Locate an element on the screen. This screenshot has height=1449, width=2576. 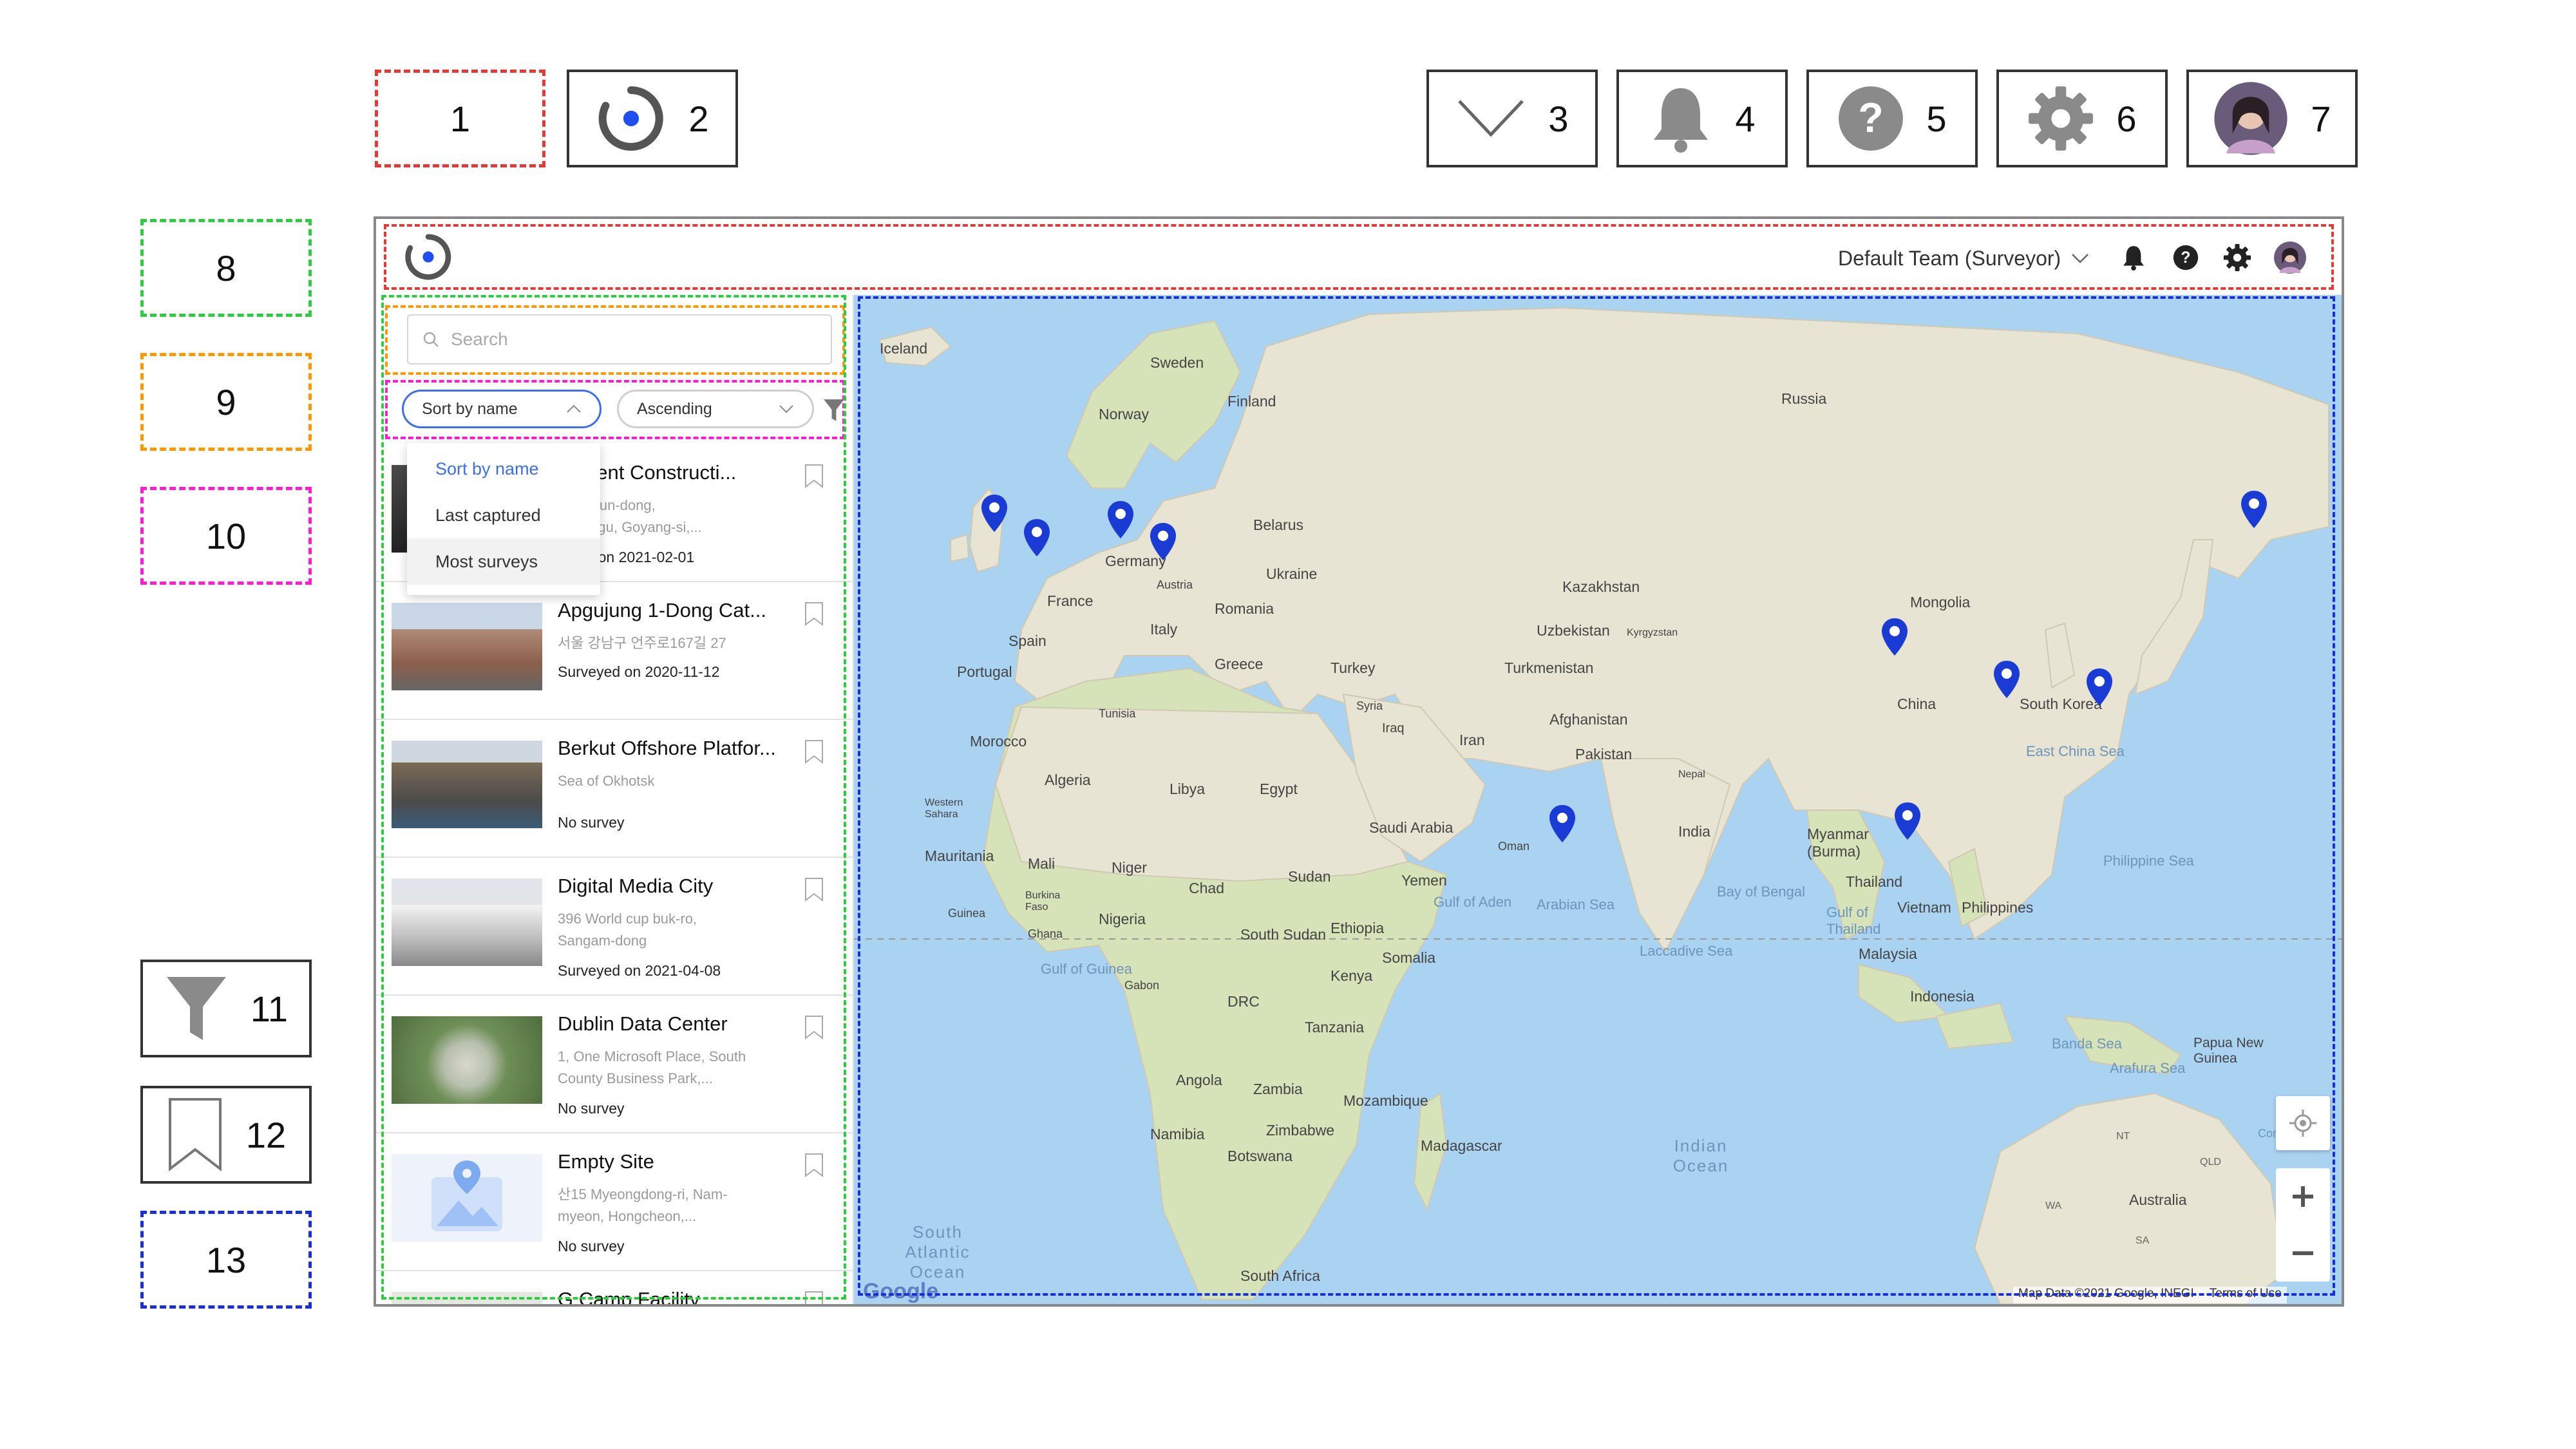
gear-icon is located at coordinates (2061, 119).